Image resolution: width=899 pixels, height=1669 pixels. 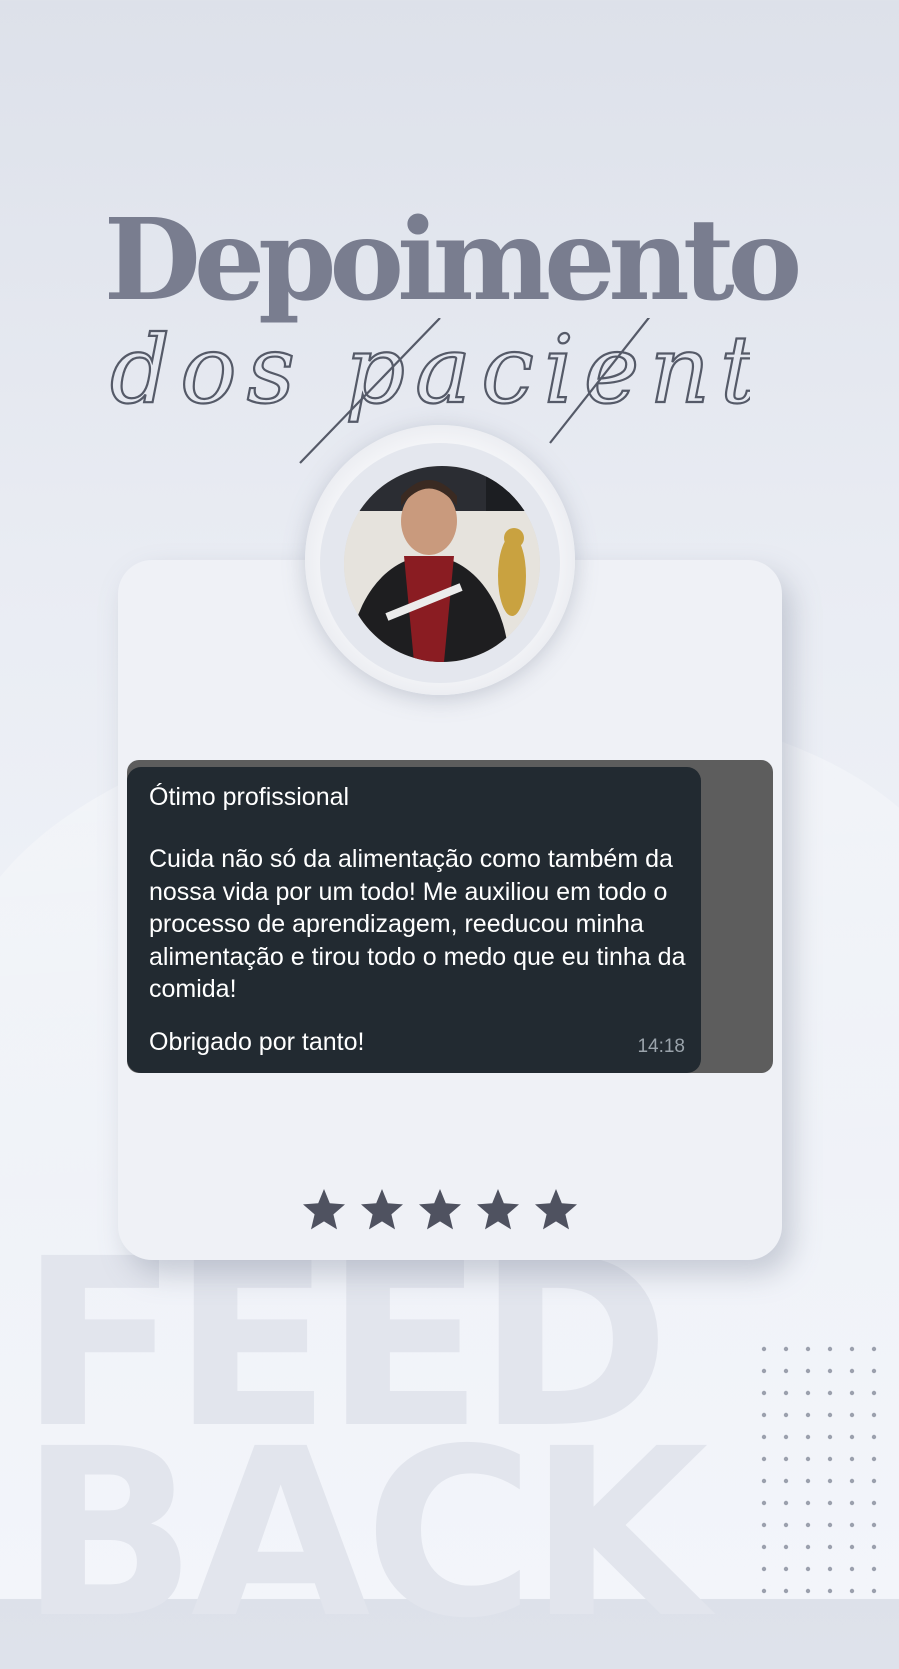 I want to click on avatar, so click(x=442, y=564).